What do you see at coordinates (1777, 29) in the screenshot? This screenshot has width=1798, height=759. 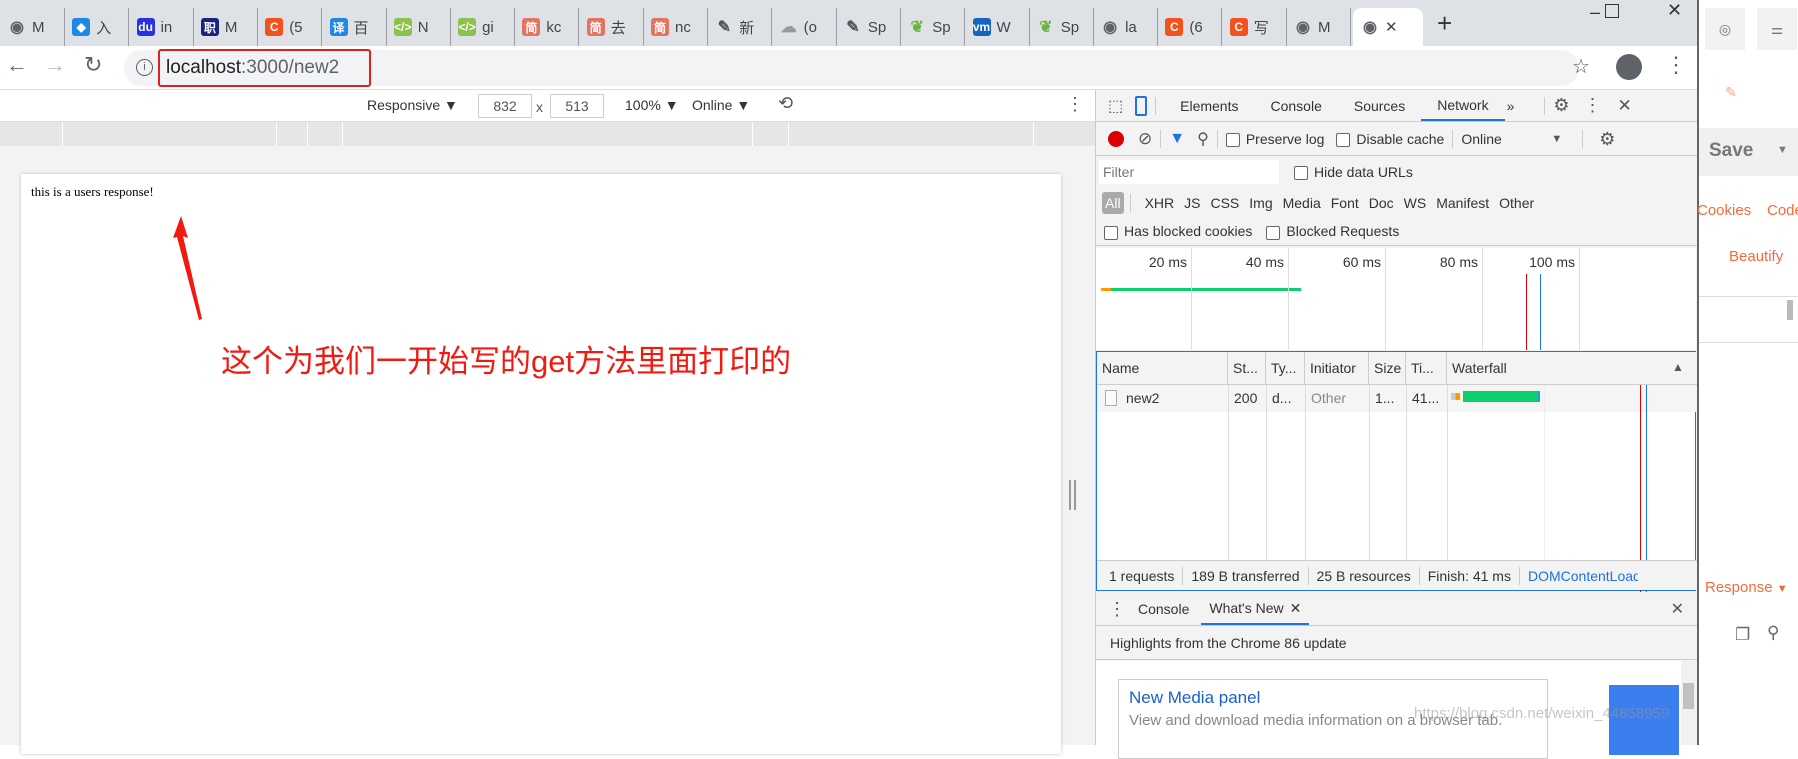 I see `sliders-icon: ⚌` at bounding box center [1777, 29].